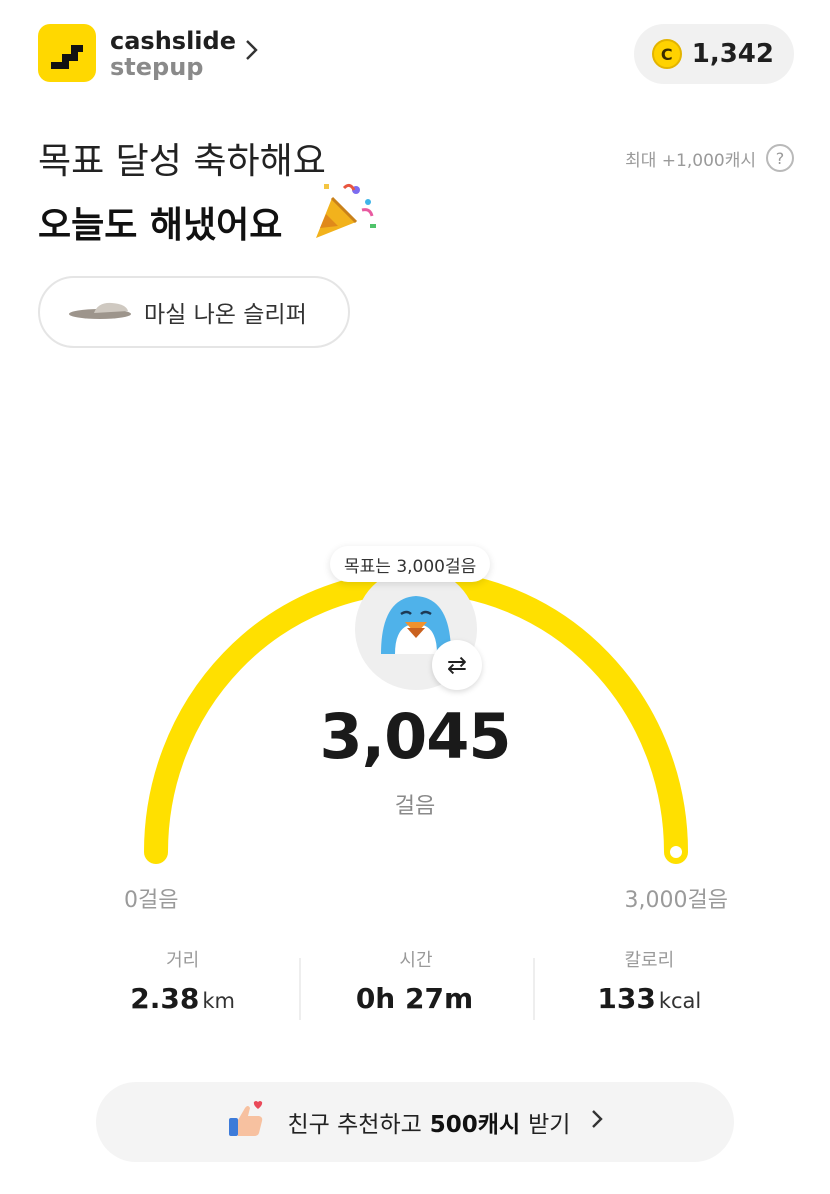 The width and height of the screenshot is (830, 1194). Describe the element at coordinates (160, 225) in the screenshot. I see `done-title: 오늘도 해냈어요` at that location.